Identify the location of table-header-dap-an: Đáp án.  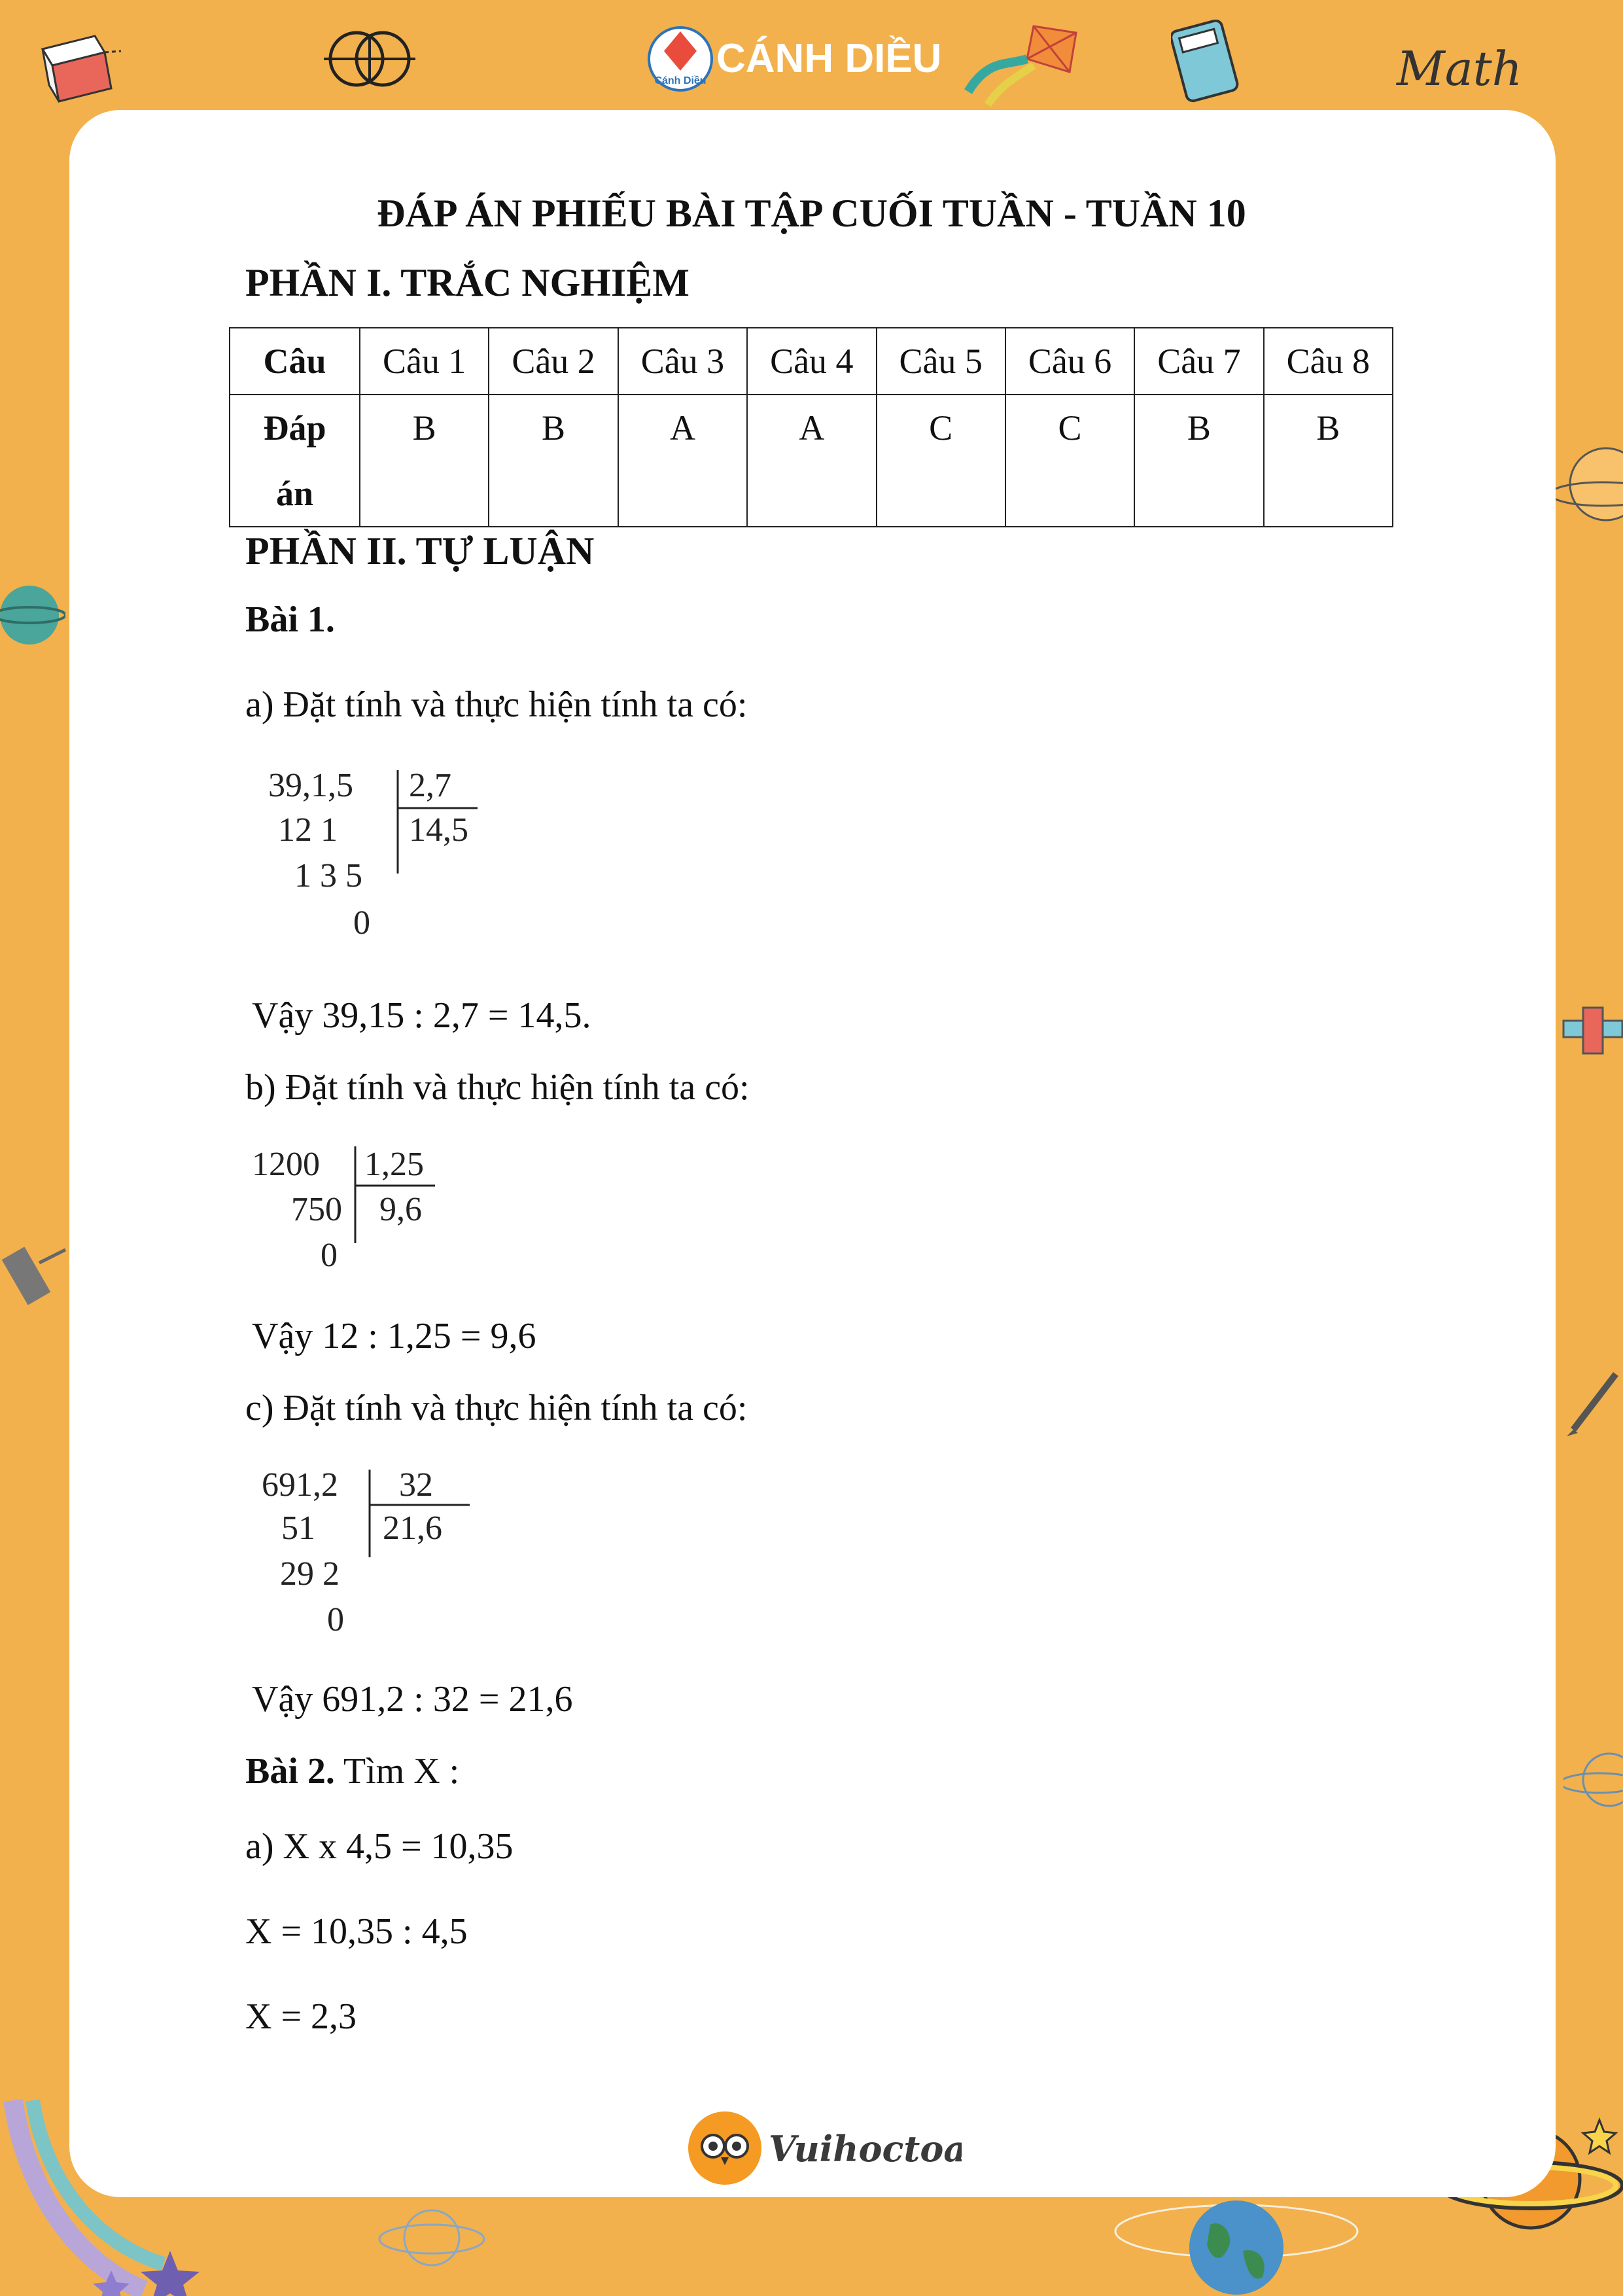
(295, 461).